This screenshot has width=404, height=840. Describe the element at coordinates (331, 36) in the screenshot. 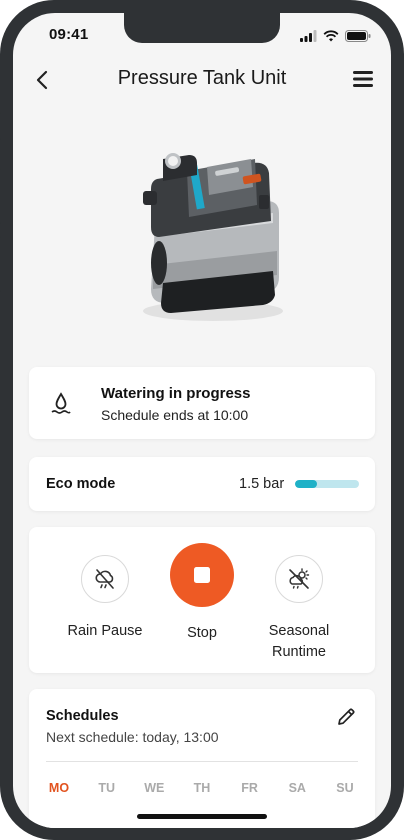

I see `wifi-icon` at that location.